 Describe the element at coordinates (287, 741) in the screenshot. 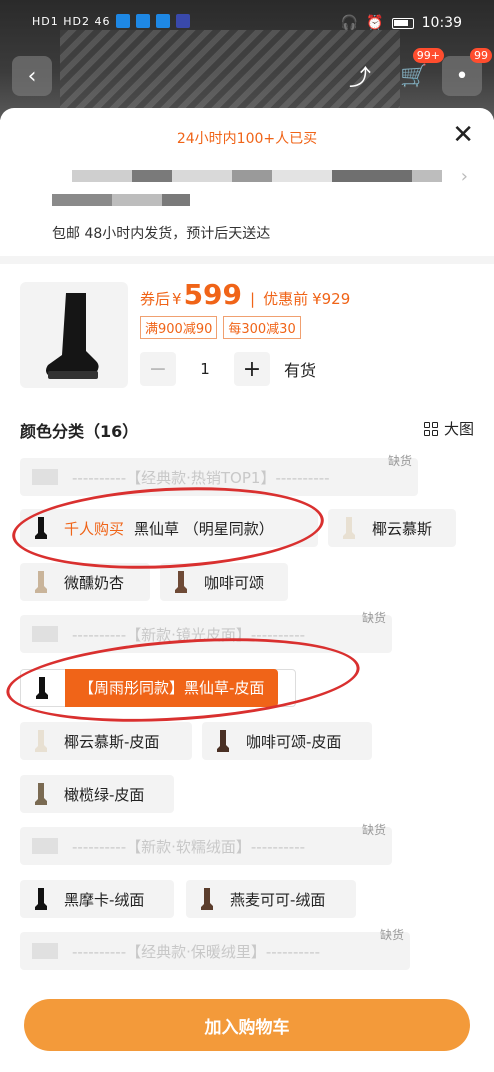

I see `option-kafeikesong-leather: 咖啡可颂-皮面` at that location.